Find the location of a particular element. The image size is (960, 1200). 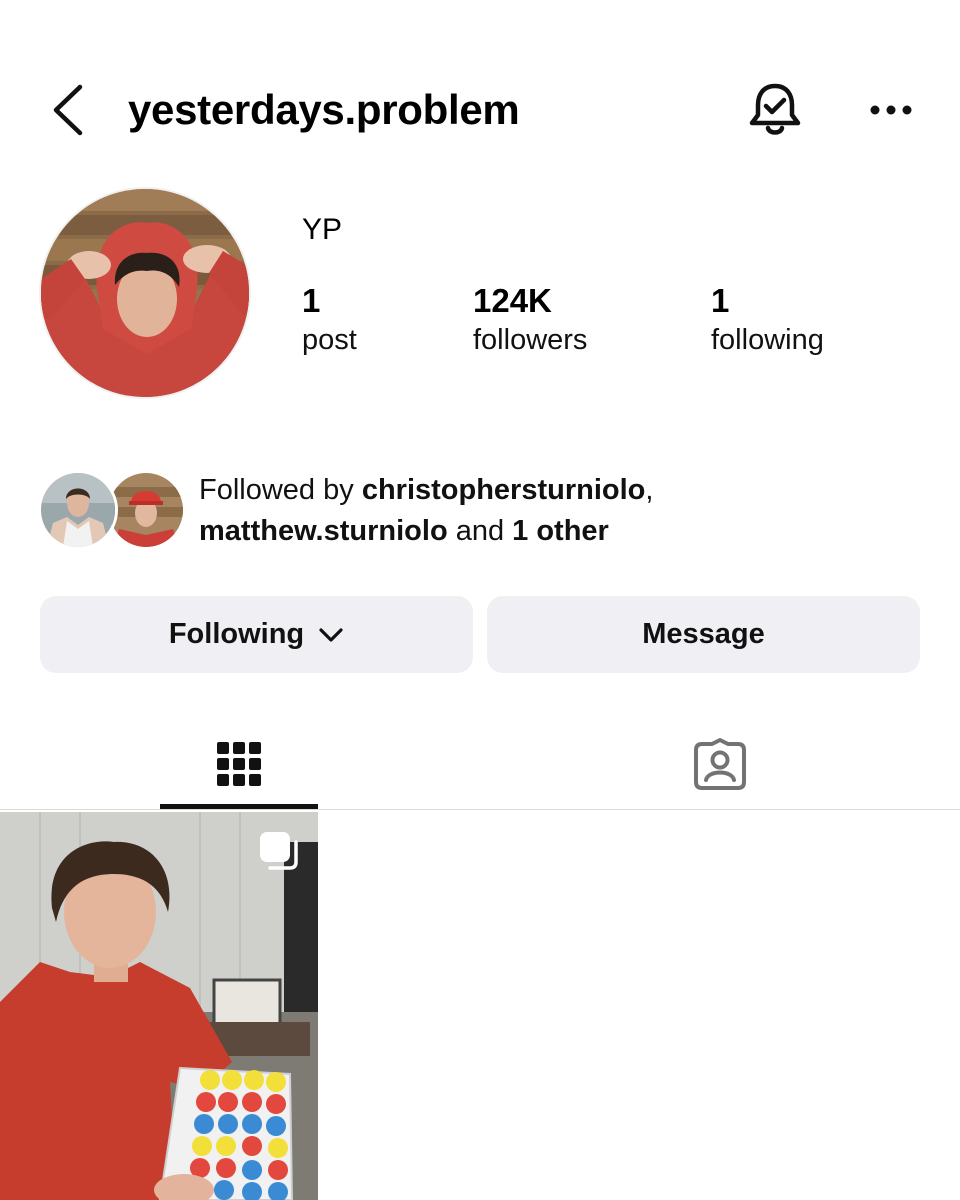

bell-check-icon is located at coordinates (775, 109).